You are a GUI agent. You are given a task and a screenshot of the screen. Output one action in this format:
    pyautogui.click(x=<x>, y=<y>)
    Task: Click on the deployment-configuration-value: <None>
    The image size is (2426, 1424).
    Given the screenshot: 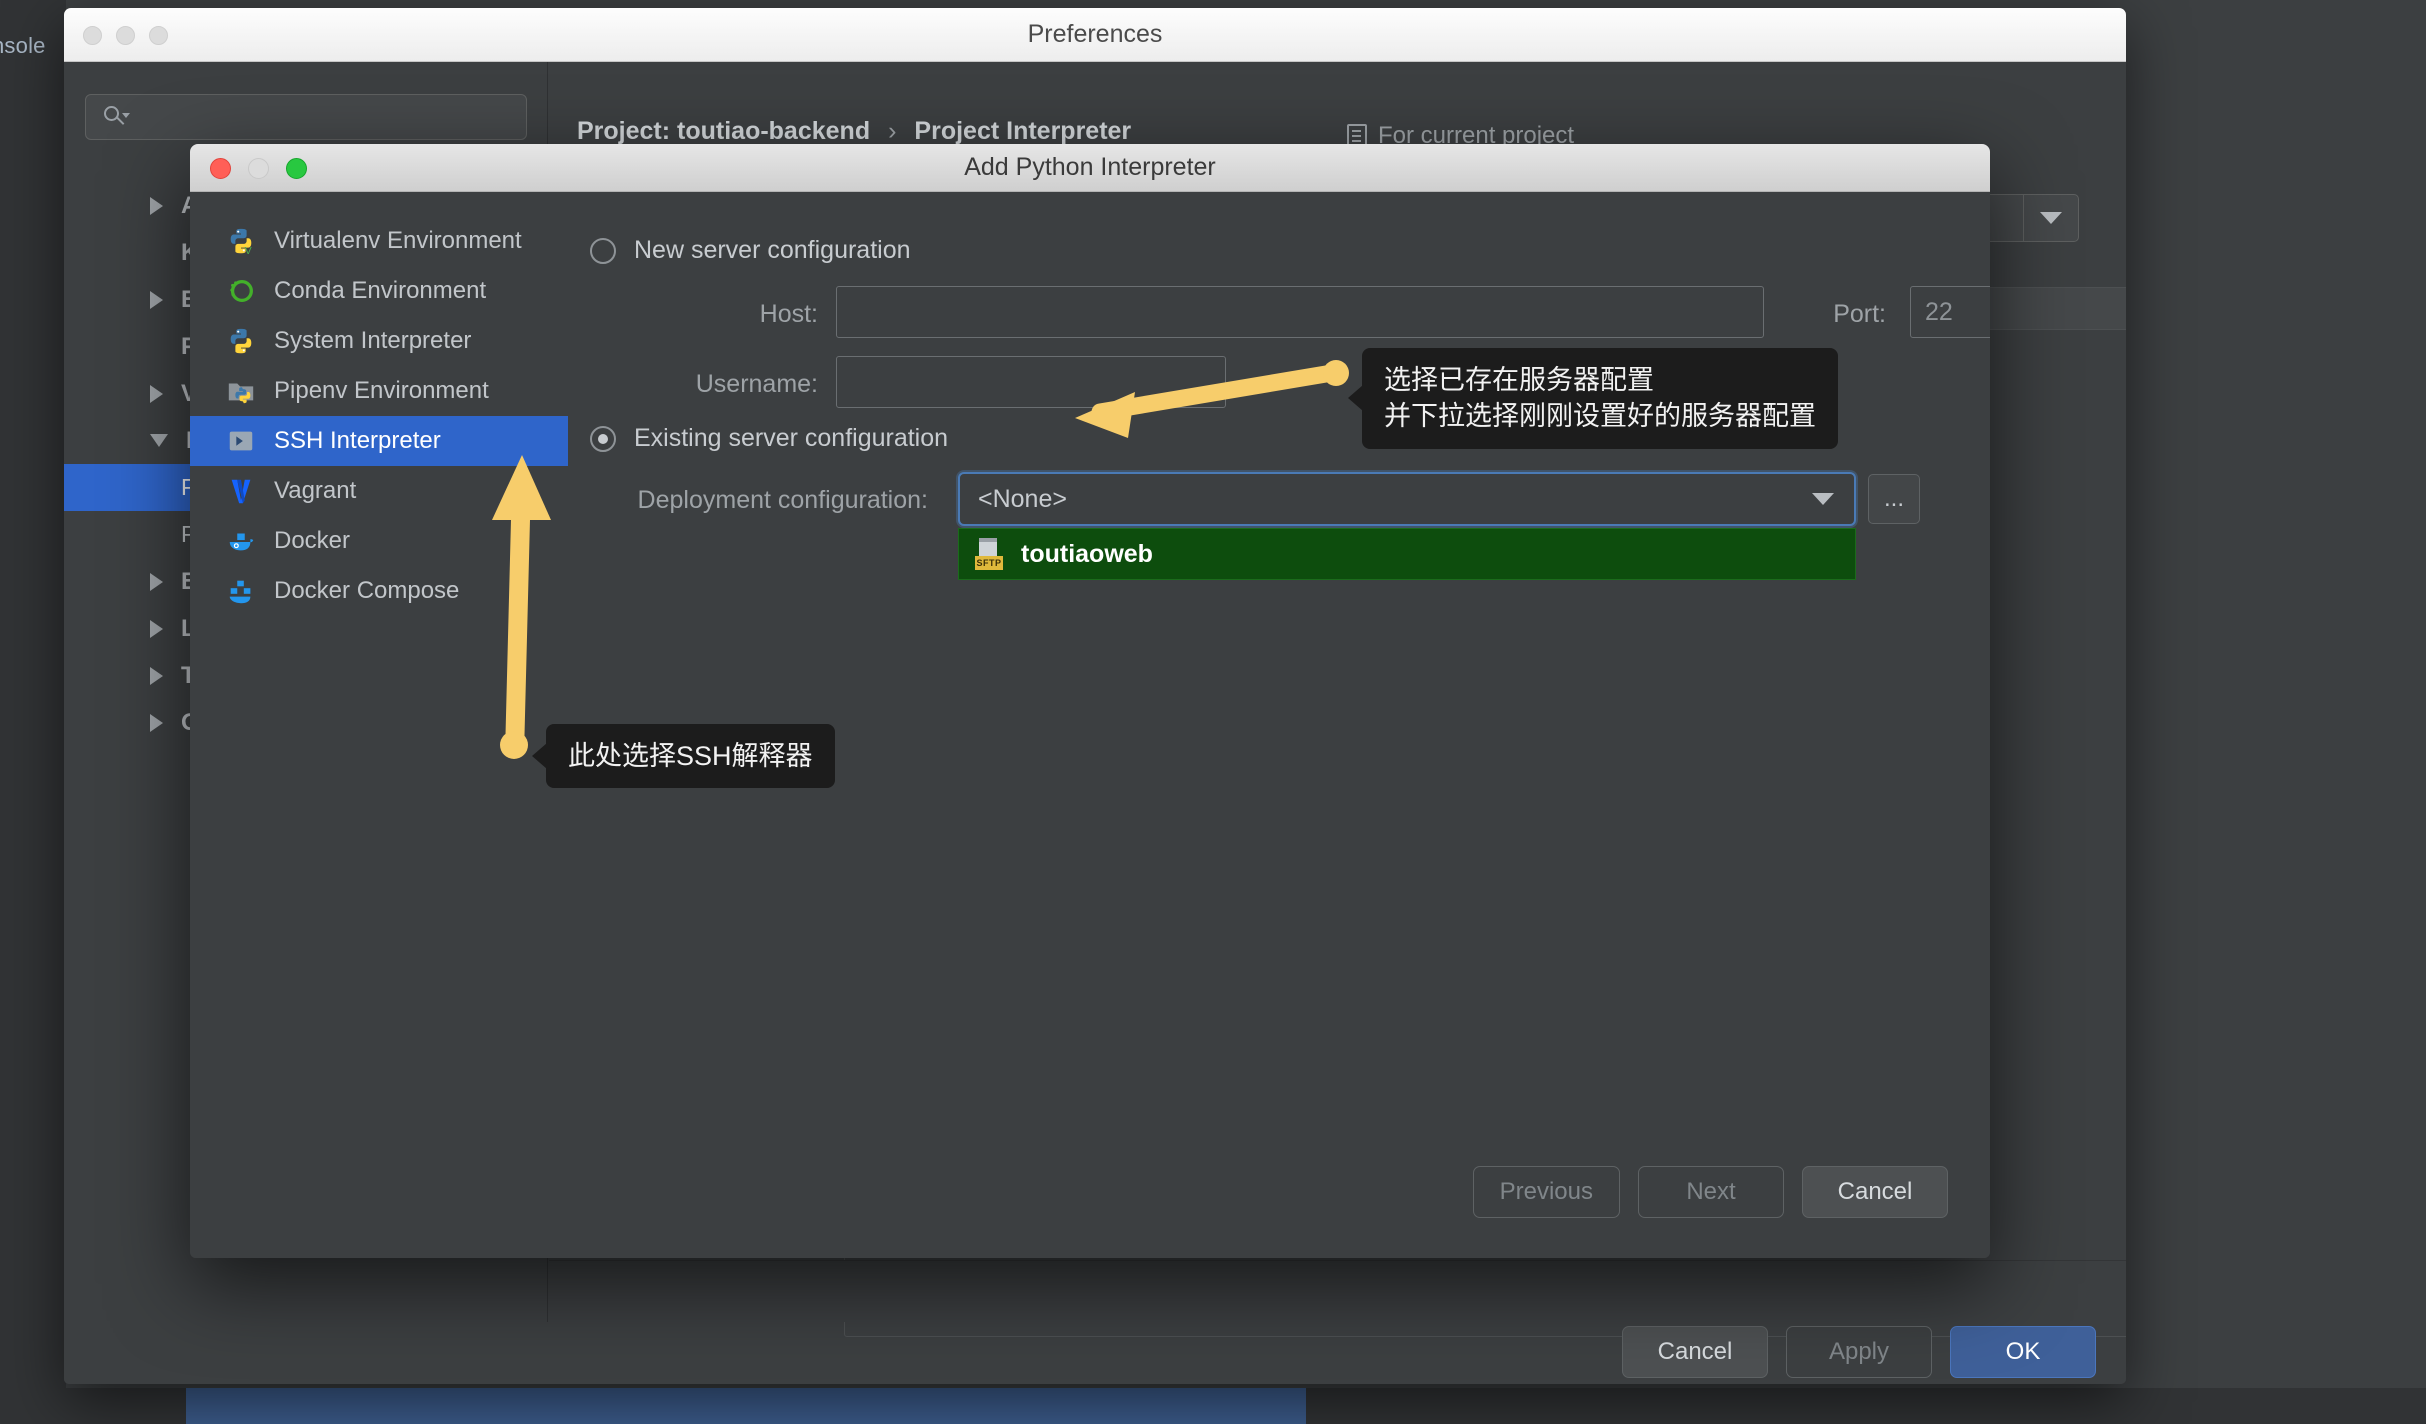 What is the action you would take?
    pyautogui.click(x=1022, y=498)
    